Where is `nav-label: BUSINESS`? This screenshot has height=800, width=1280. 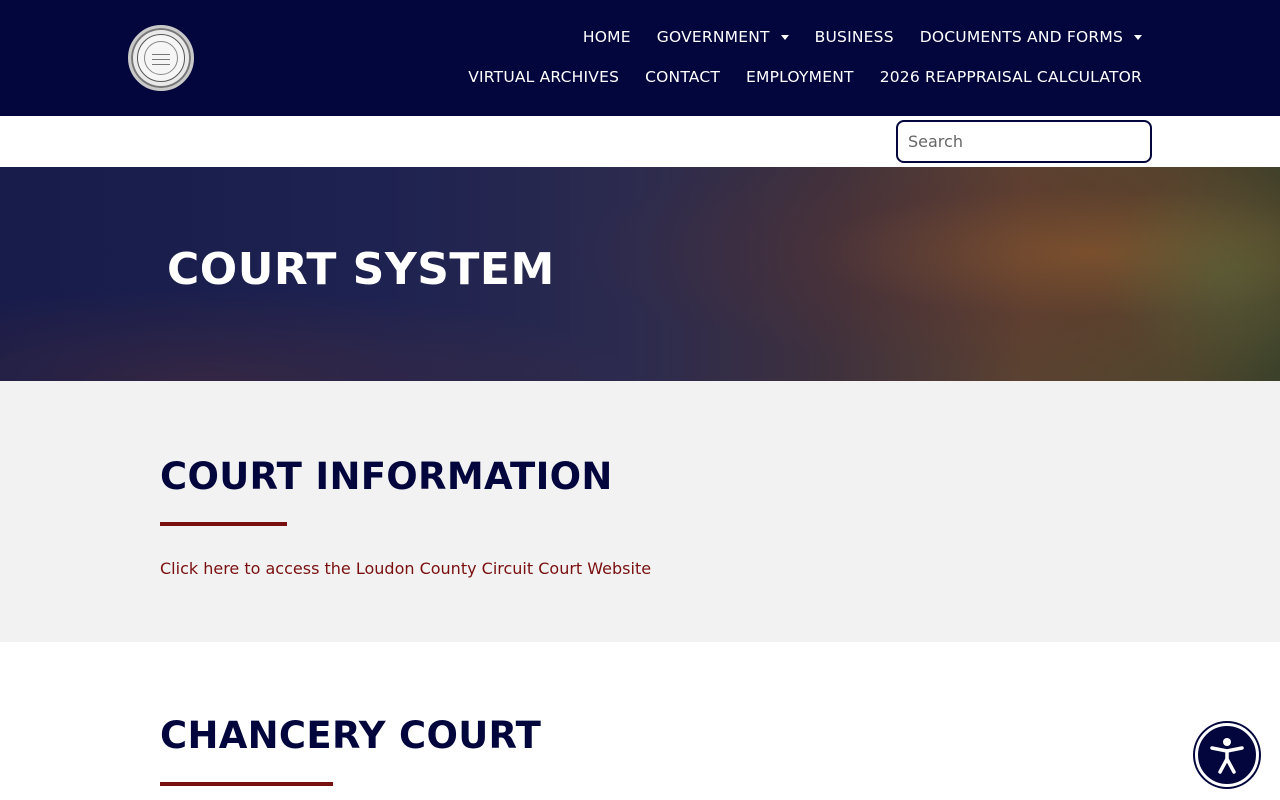
nav-label: BUSINESS is located at coordinates (854, 37).